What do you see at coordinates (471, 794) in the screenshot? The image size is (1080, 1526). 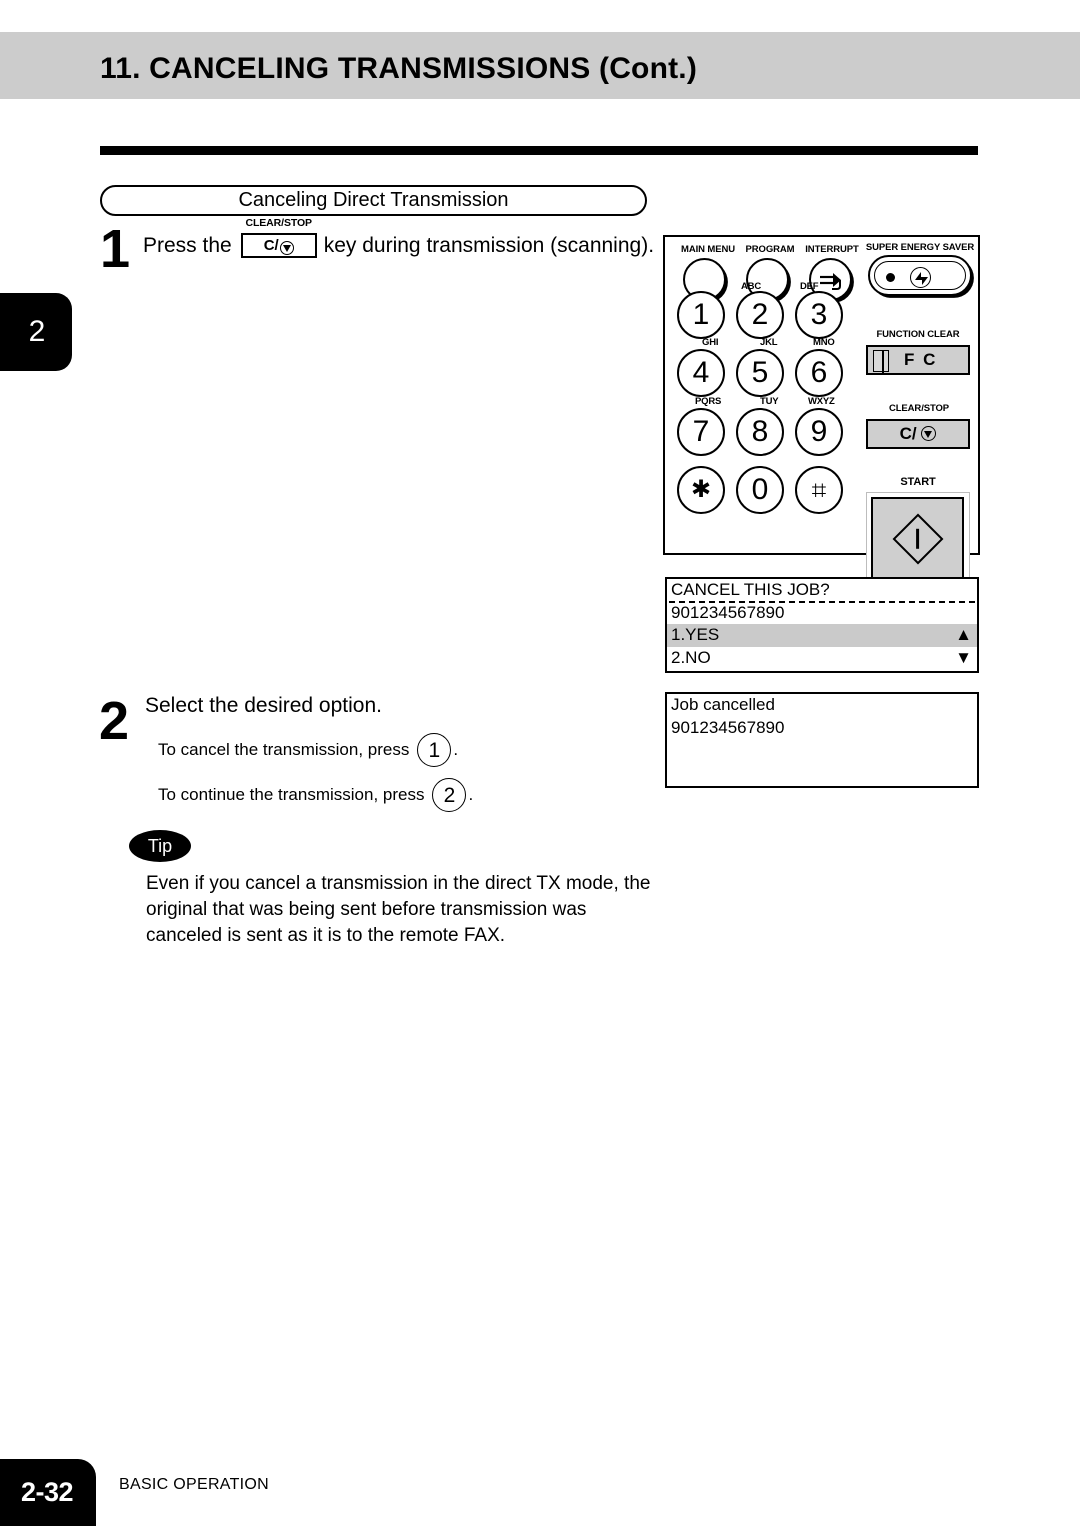 I see `step-2-sub2-text-after: .` at bounding box center [471, 794].